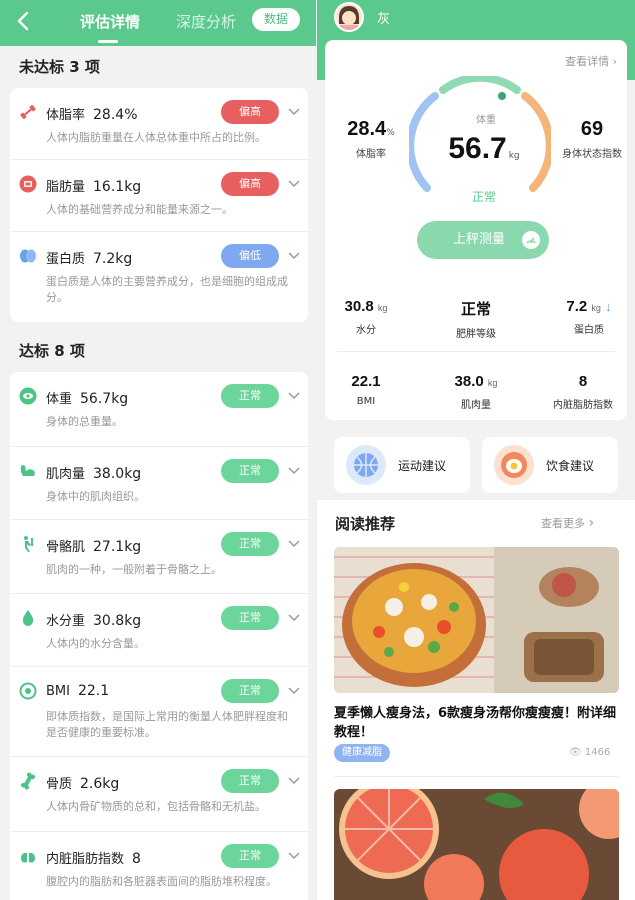  What do you see at coordinates (365, 524) in the screenshot?
I see `reading-section-title: 阅读推荐` at bounding box center [365, 524].